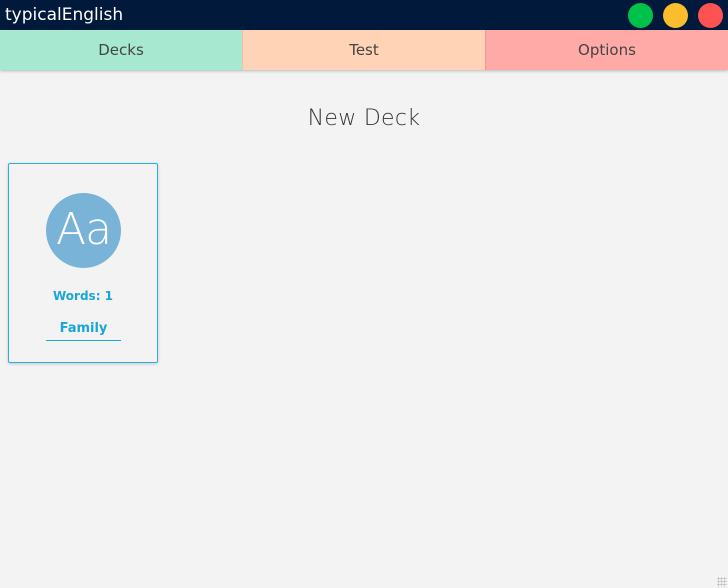 This screenshot has height=588, width=728. I want to click on tab-test: Test, so click(363, 50).